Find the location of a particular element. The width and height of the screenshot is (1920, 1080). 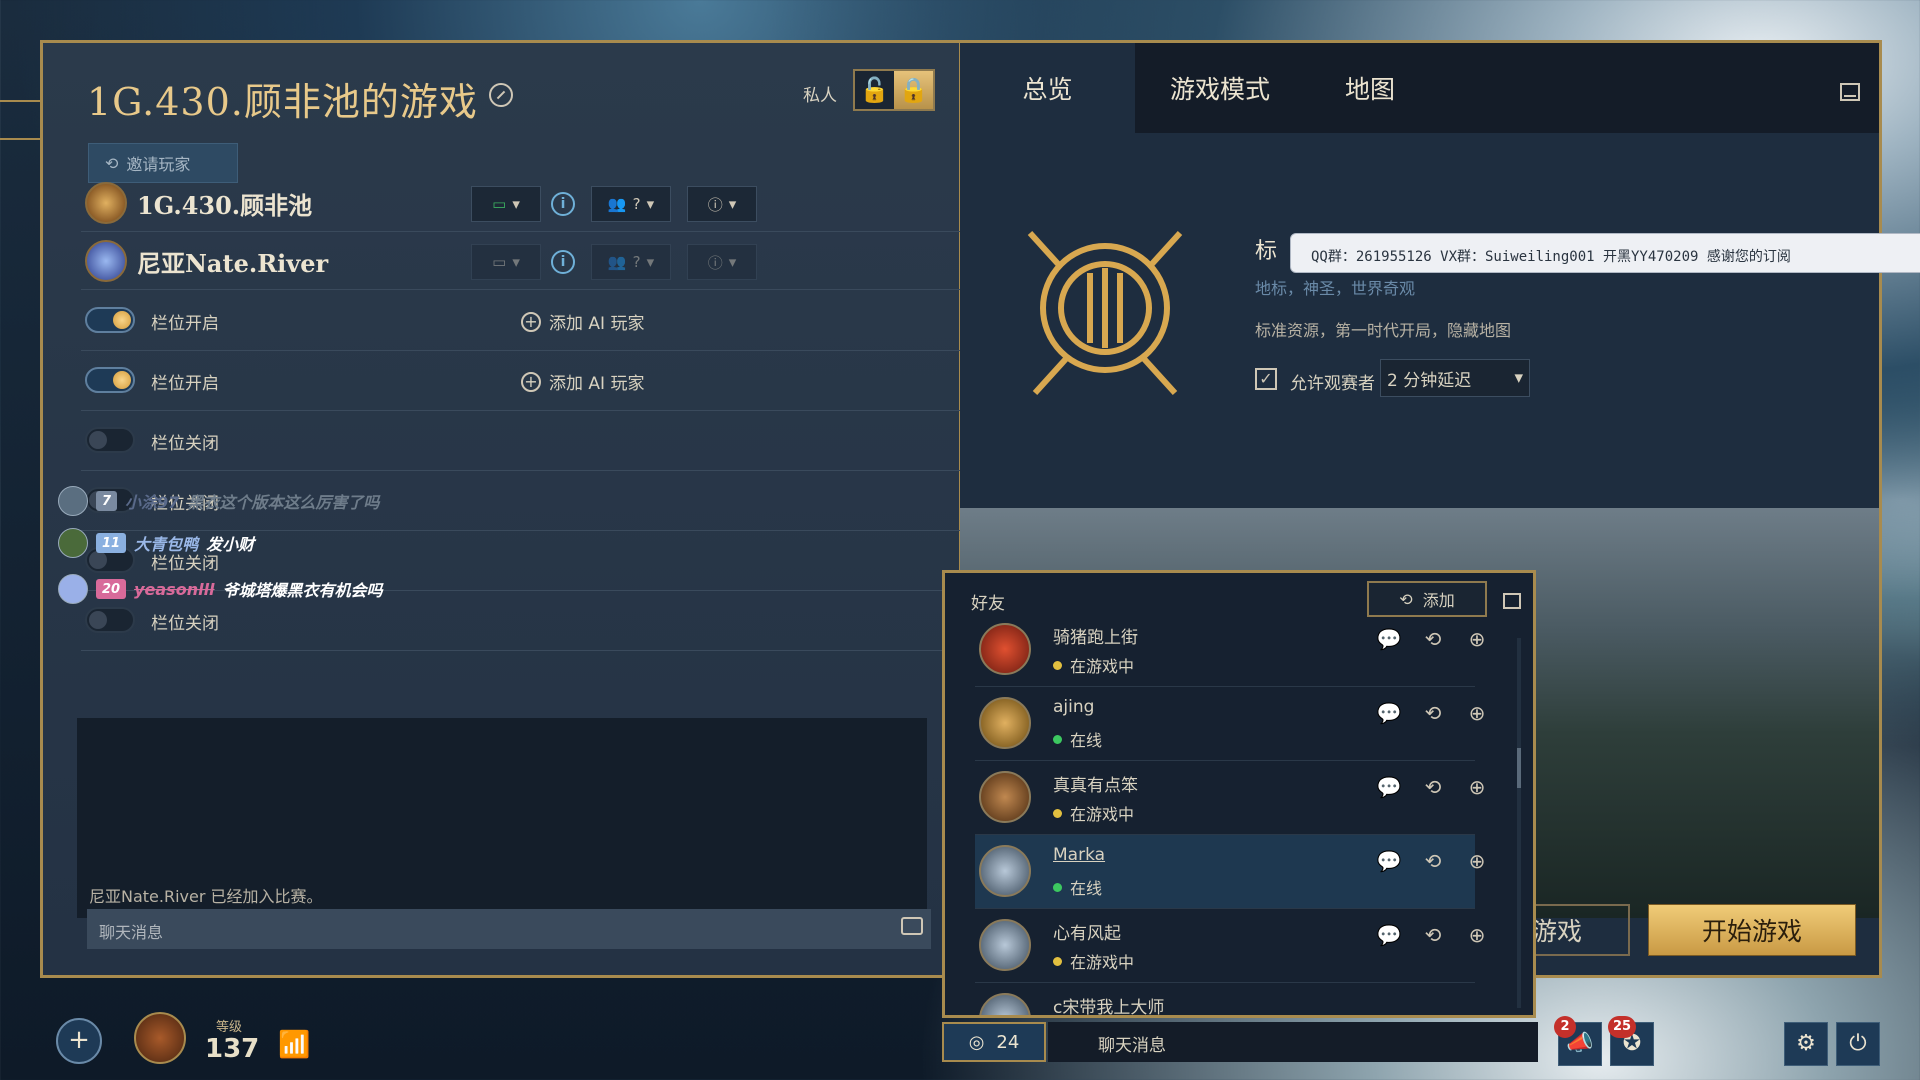

friend-list-item: c宋带我上大师 is located at coordinates (1225, 999).